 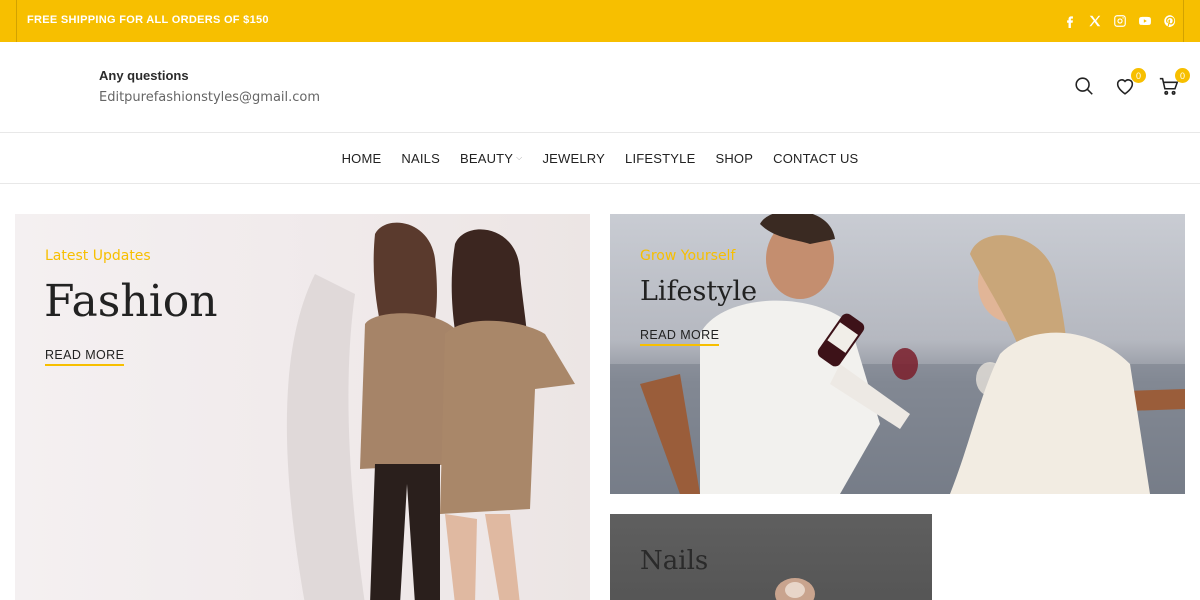 What do you see at coordinates (98, 256) in the screenshot?
I see `fashion-eyebrow: Latest Updates` at bounding box center [98, 256].